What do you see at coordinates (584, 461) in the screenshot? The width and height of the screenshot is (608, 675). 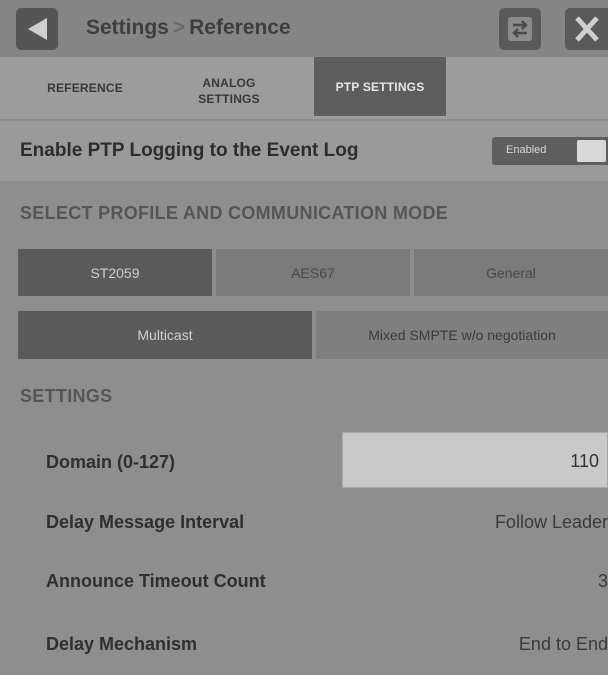 I see `domain-value: 110` at bounding box center [584, 461].